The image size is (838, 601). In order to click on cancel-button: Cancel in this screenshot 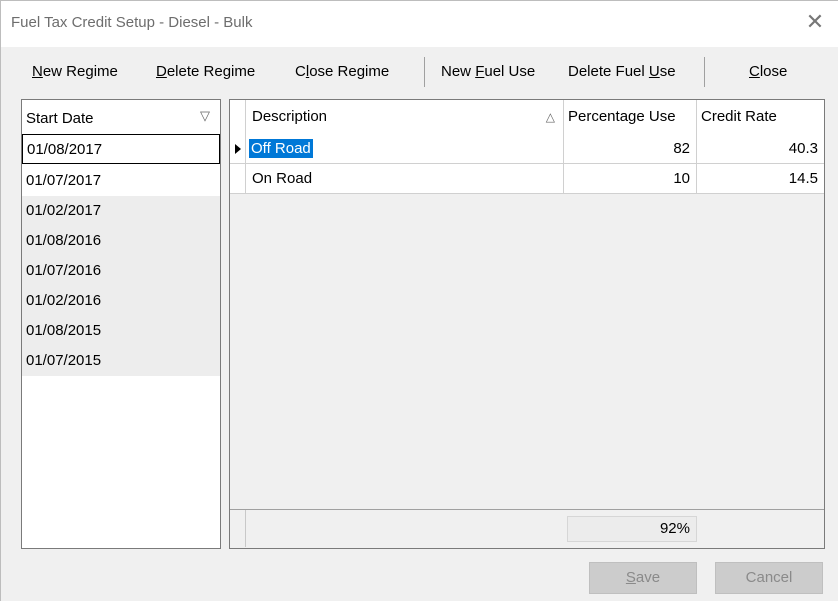, I will do `click(769, 578)`.